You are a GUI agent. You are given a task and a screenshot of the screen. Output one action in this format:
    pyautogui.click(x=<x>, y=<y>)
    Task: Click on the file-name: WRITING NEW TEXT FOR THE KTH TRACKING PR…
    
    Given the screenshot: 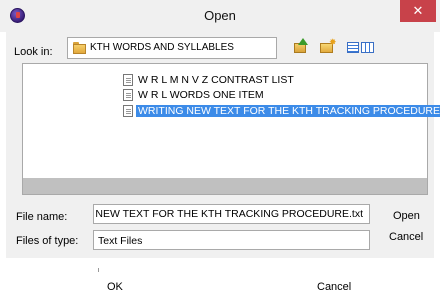 What is the action you would take?
    pyautogui.click(x=288, y=111)
    